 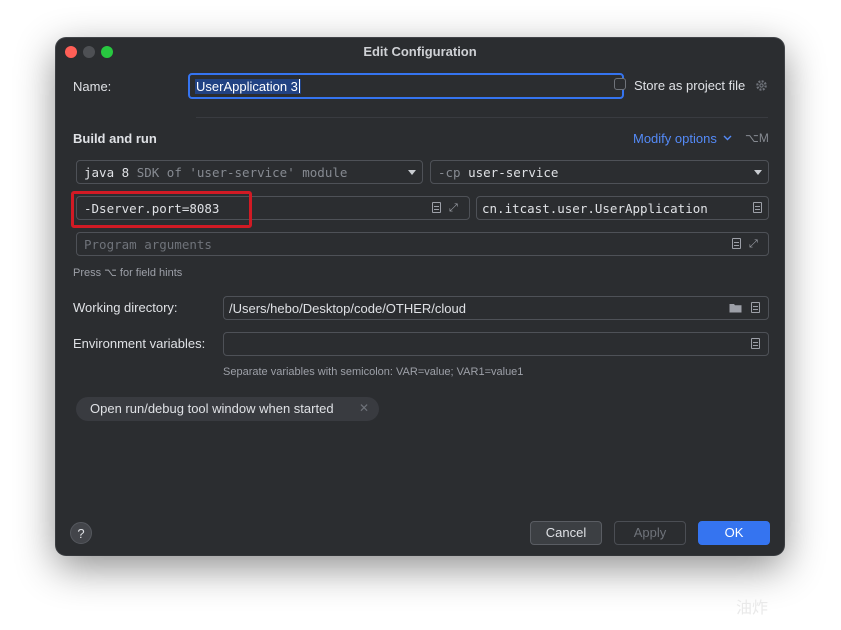 What do you see at coordinates (406, 86) in the screenshot?
I see `name-input: UserApplication 3` at bounding box center [406, 86].